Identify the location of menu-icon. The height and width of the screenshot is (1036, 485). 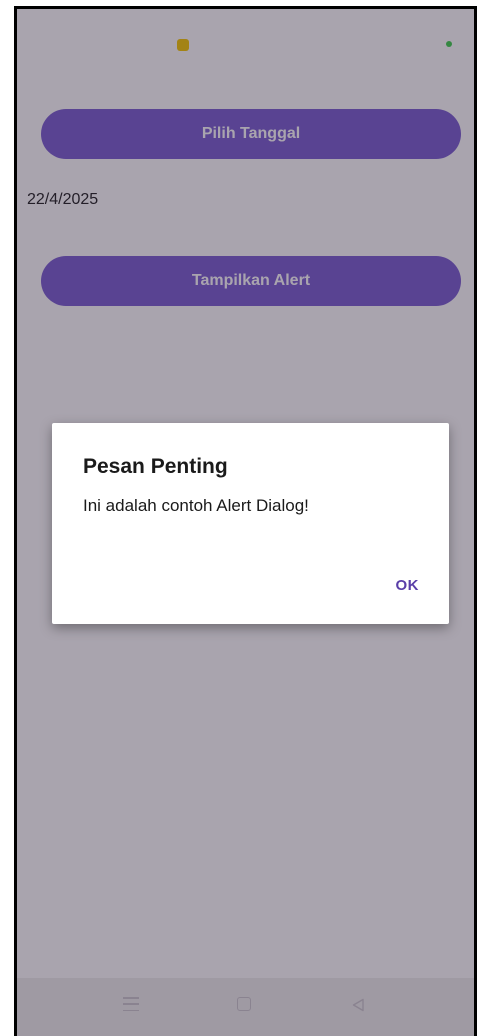
(131, 1004).